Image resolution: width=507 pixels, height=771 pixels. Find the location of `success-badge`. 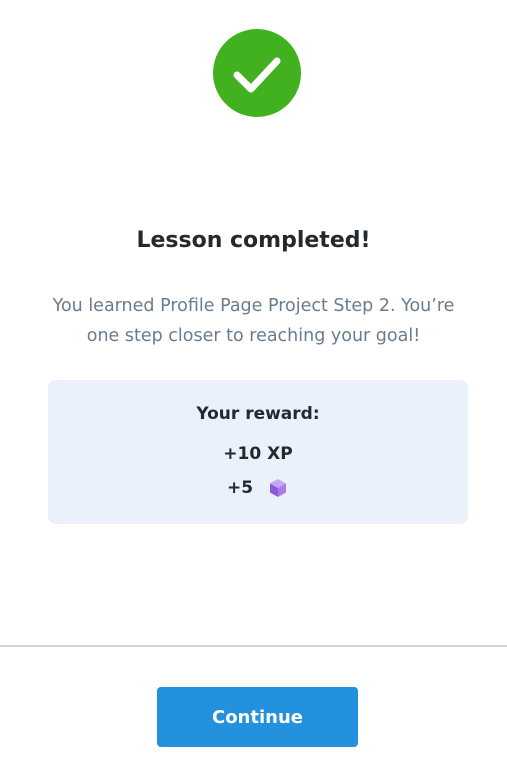

success-badge is located at coordinates (257, 73).